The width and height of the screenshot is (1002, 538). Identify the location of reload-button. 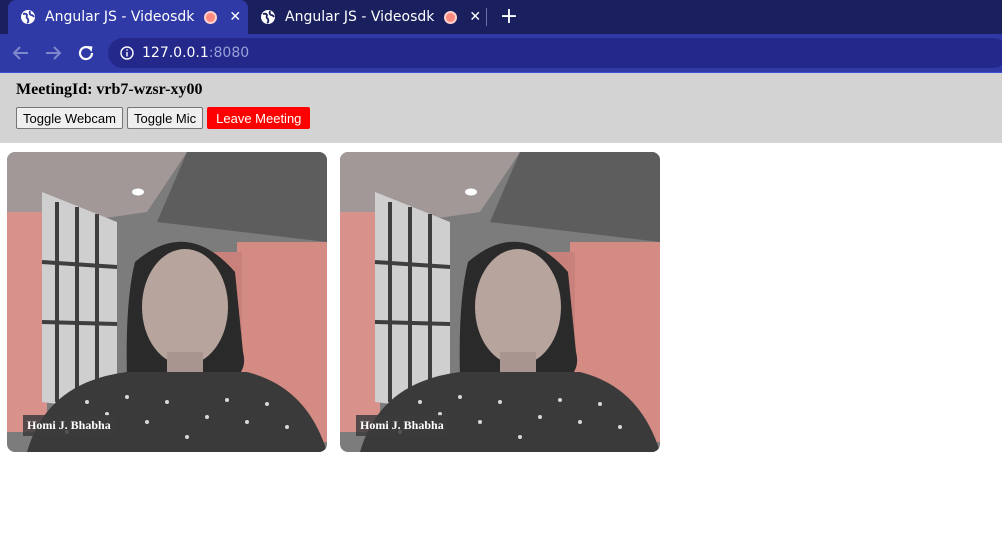
(86, 53).